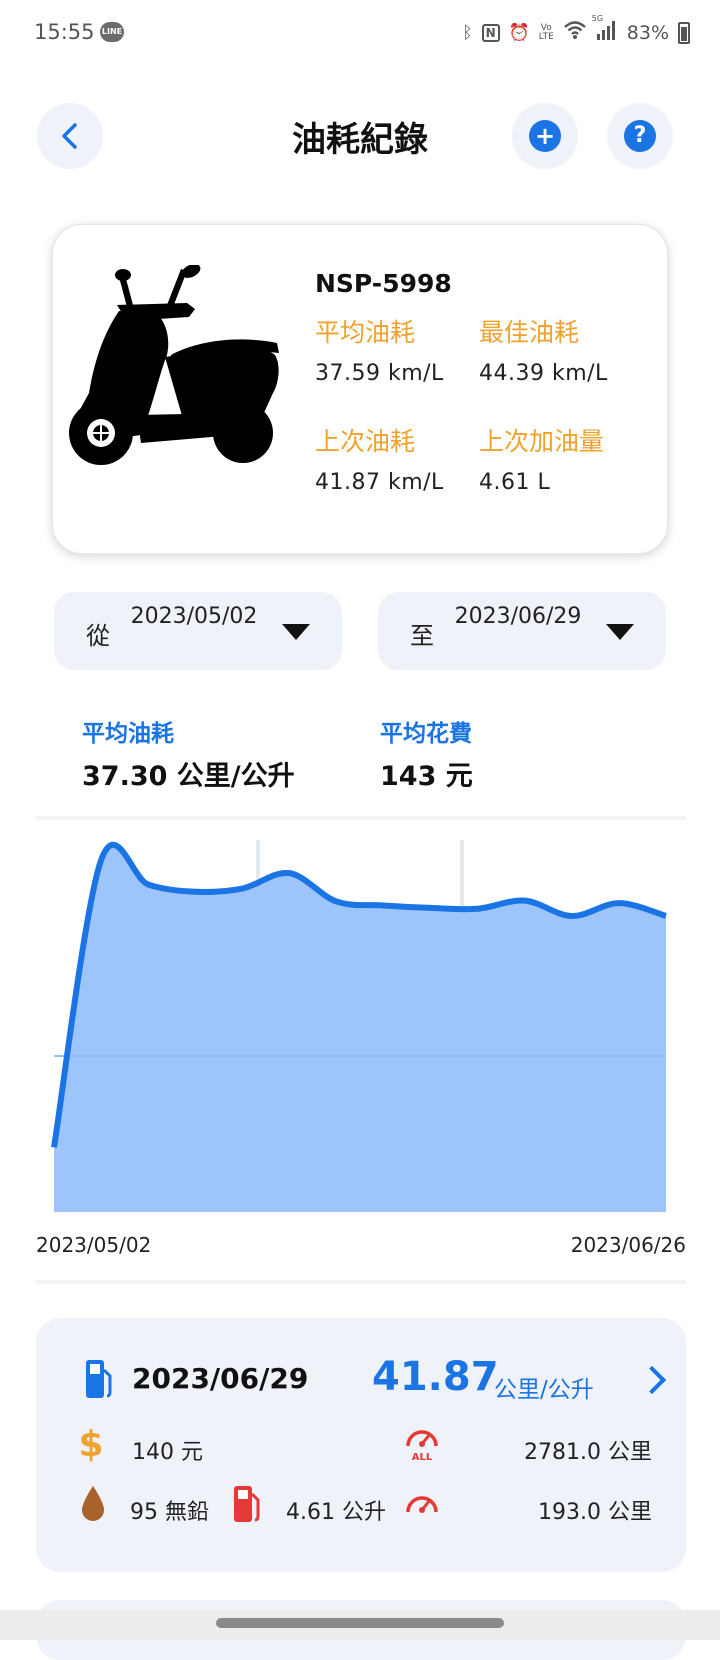 The height and width of the screenshot is (1660, 720). Describe the element at coordinates (99, 1379) in the screenshot. I see `gas-pump-icon` at that location.